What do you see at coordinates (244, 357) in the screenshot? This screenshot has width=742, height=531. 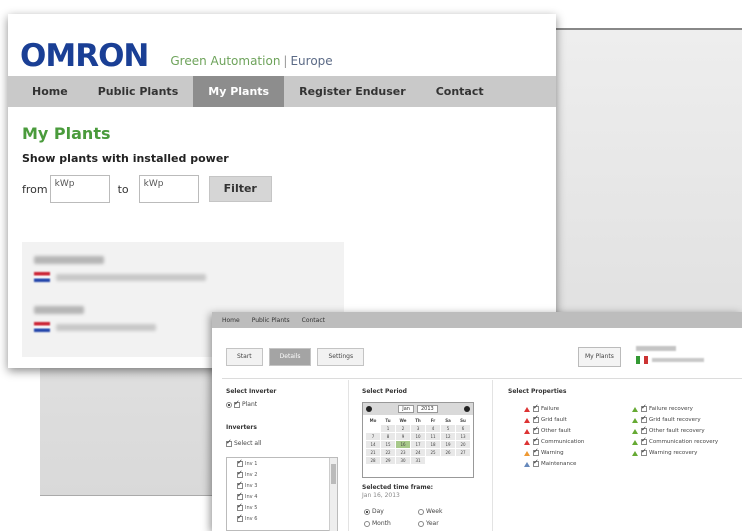 I see `tab-start: Start` at bounding box center [244, 357].